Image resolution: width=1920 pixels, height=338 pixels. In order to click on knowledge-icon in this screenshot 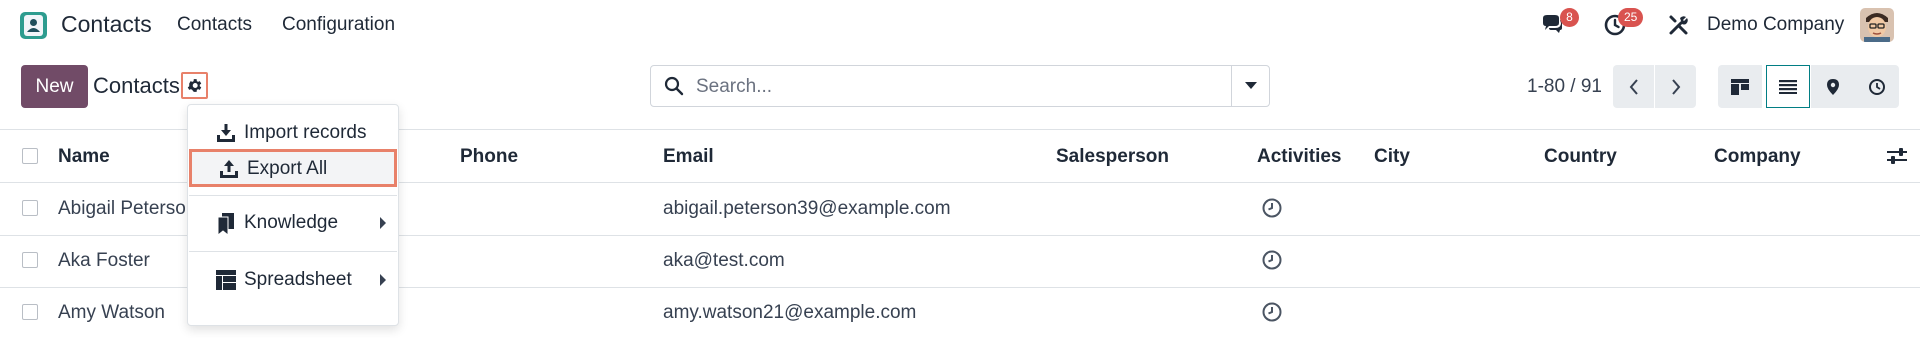, I will do `click(226, 225)`.